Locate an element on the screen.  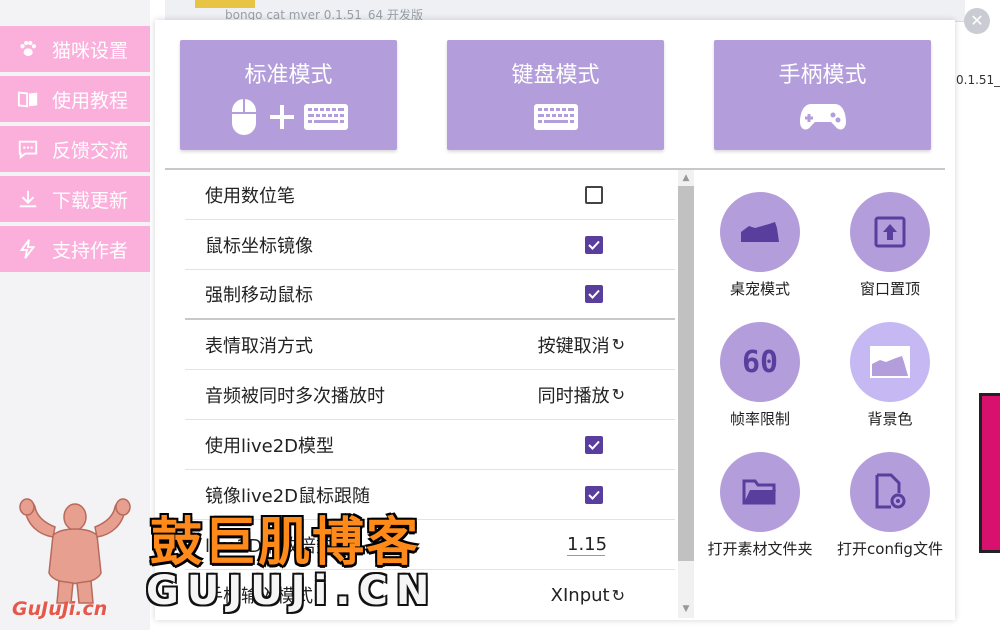
mode-label: 键盘模式 is located at coordinates (555, 75).